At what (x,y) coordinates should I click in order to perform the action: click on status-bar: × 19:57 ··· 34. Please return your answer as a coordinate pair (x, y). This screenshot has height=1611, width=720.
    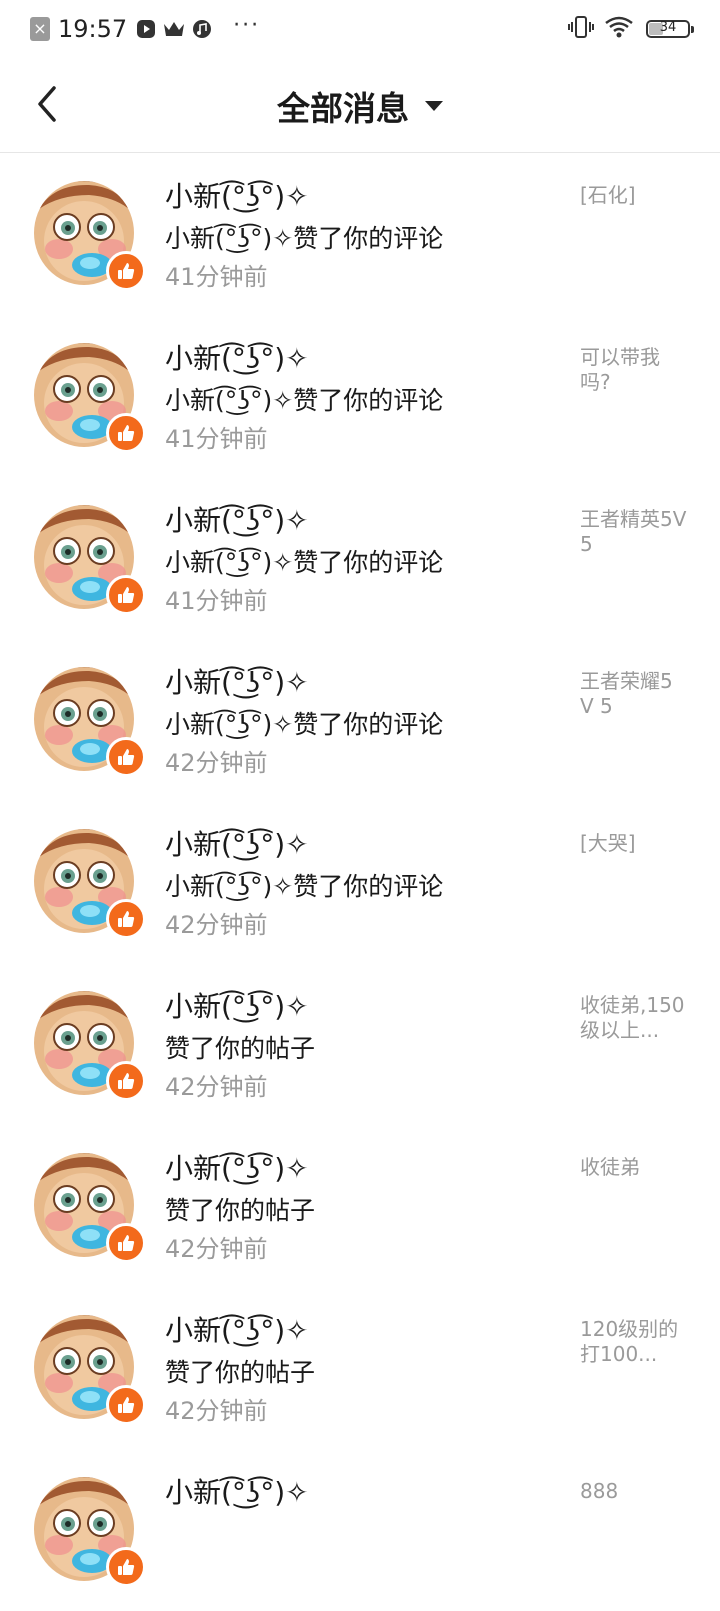
    Looking at the image, I should click on (360, 28).